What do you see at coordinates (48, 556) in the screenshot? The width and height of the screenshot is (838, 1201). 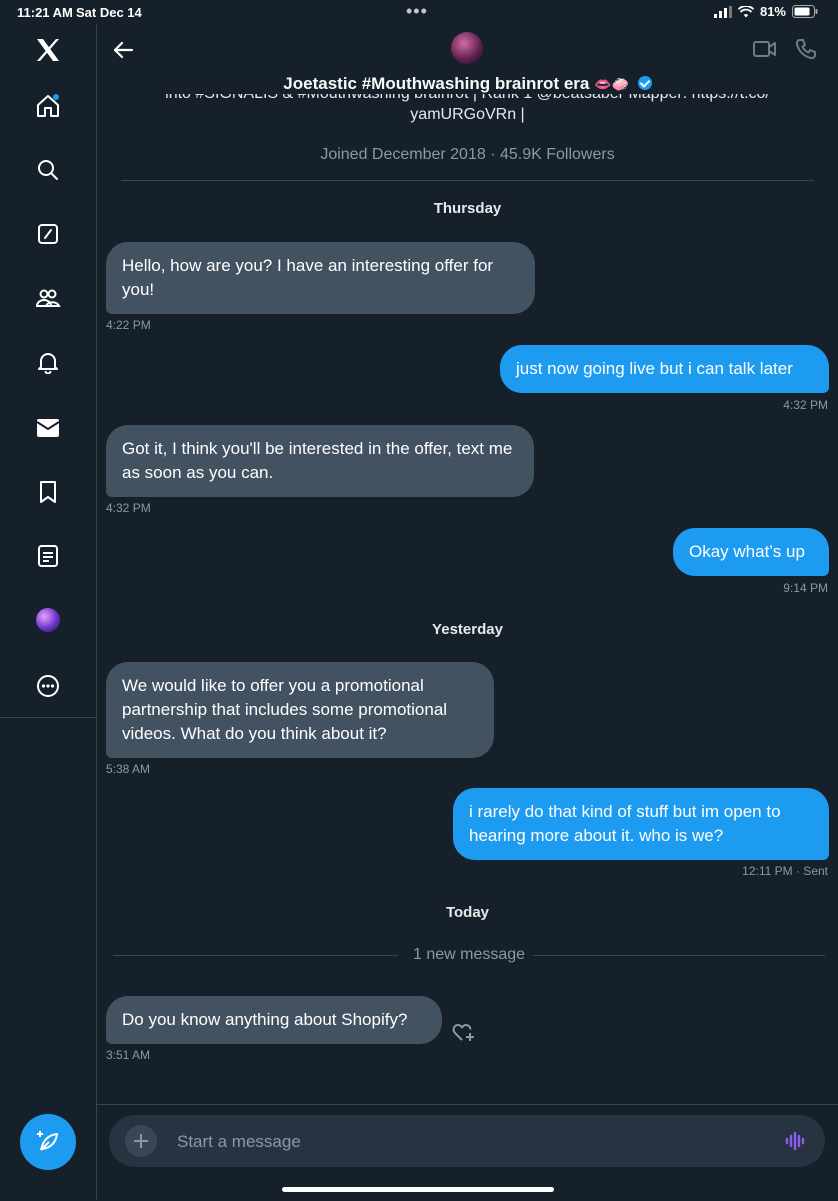 I see `lists-icon` at bounding box center [48, 556].